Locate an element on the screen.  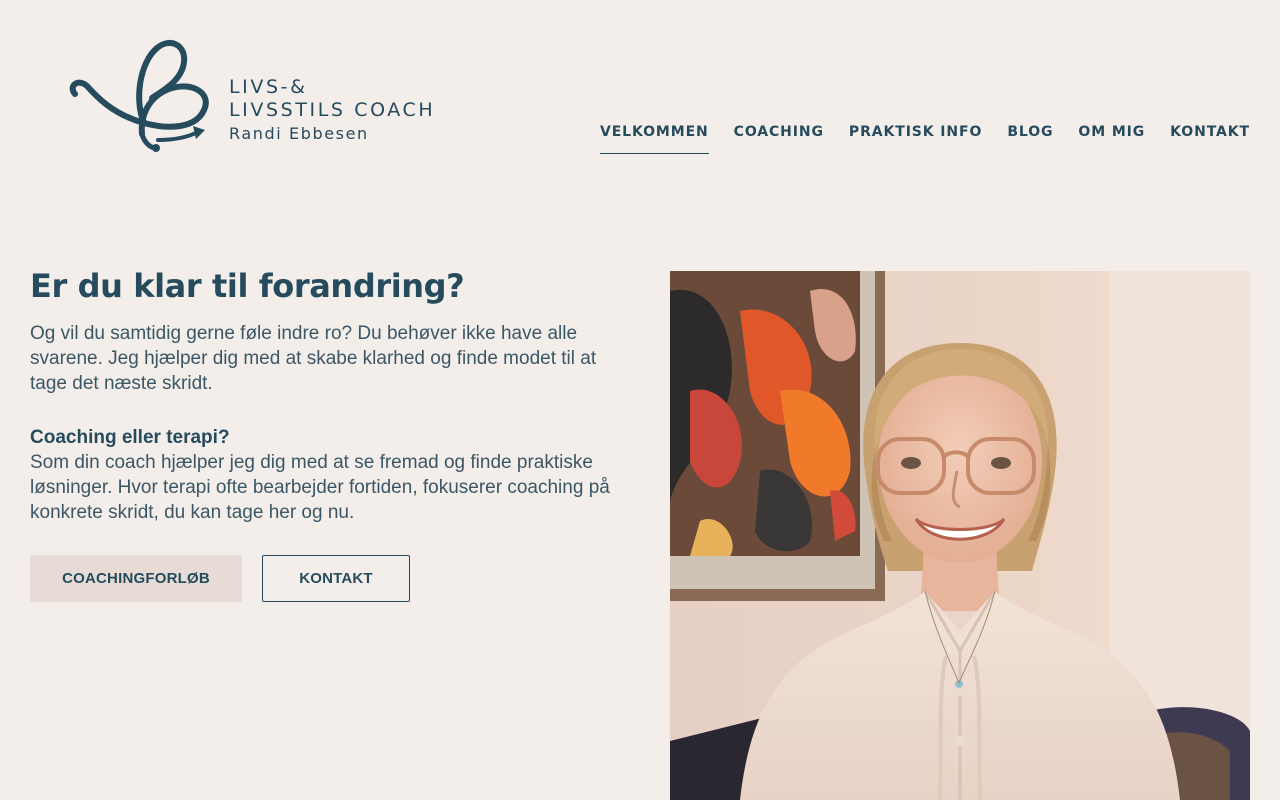
logo-text: LIVS-& LIVSSTILS COACH Randi Ebbesen is located at coordinates (332, 110).